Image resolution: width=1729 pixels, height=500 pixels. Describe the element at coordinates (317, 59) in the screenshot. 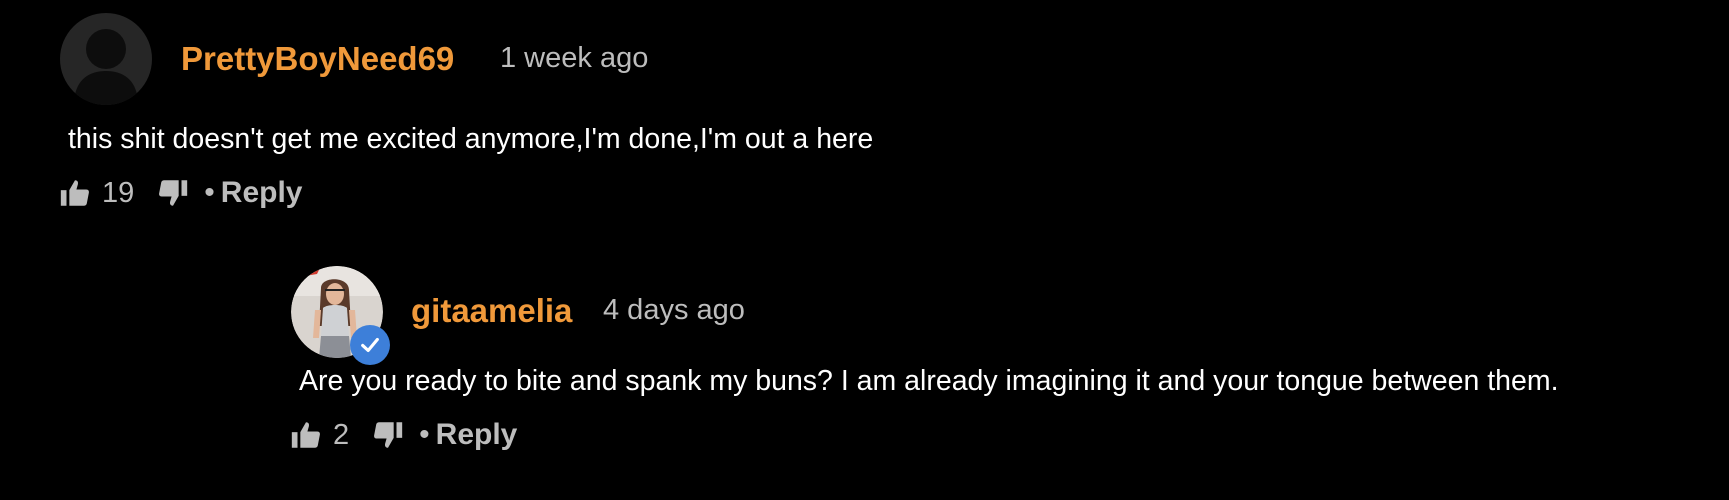

I see `comment-username: PrettyBoyNeed69` at that location.